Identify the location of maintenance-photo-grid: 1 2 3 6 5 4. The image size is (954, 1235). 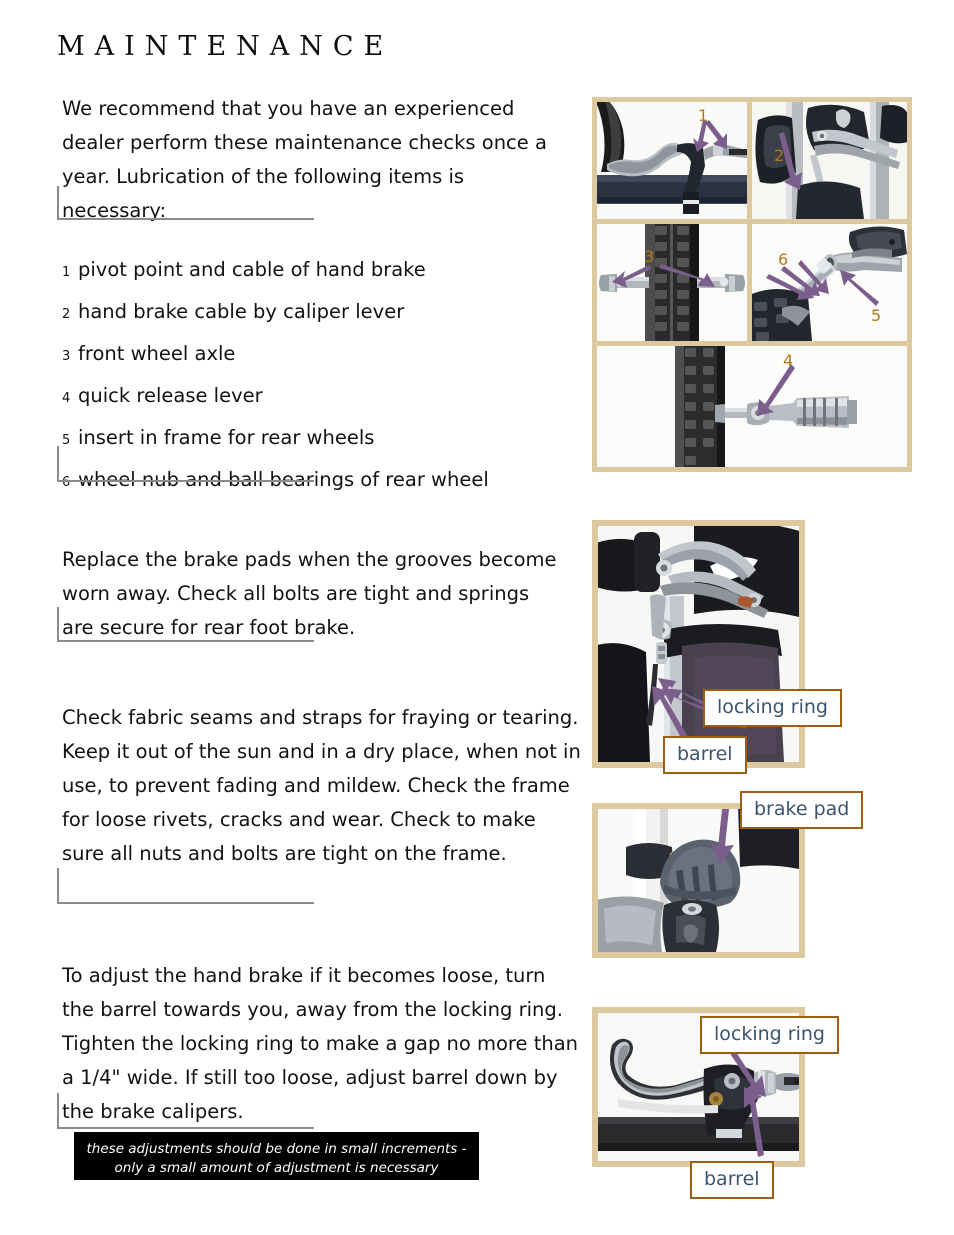
(752, 284).